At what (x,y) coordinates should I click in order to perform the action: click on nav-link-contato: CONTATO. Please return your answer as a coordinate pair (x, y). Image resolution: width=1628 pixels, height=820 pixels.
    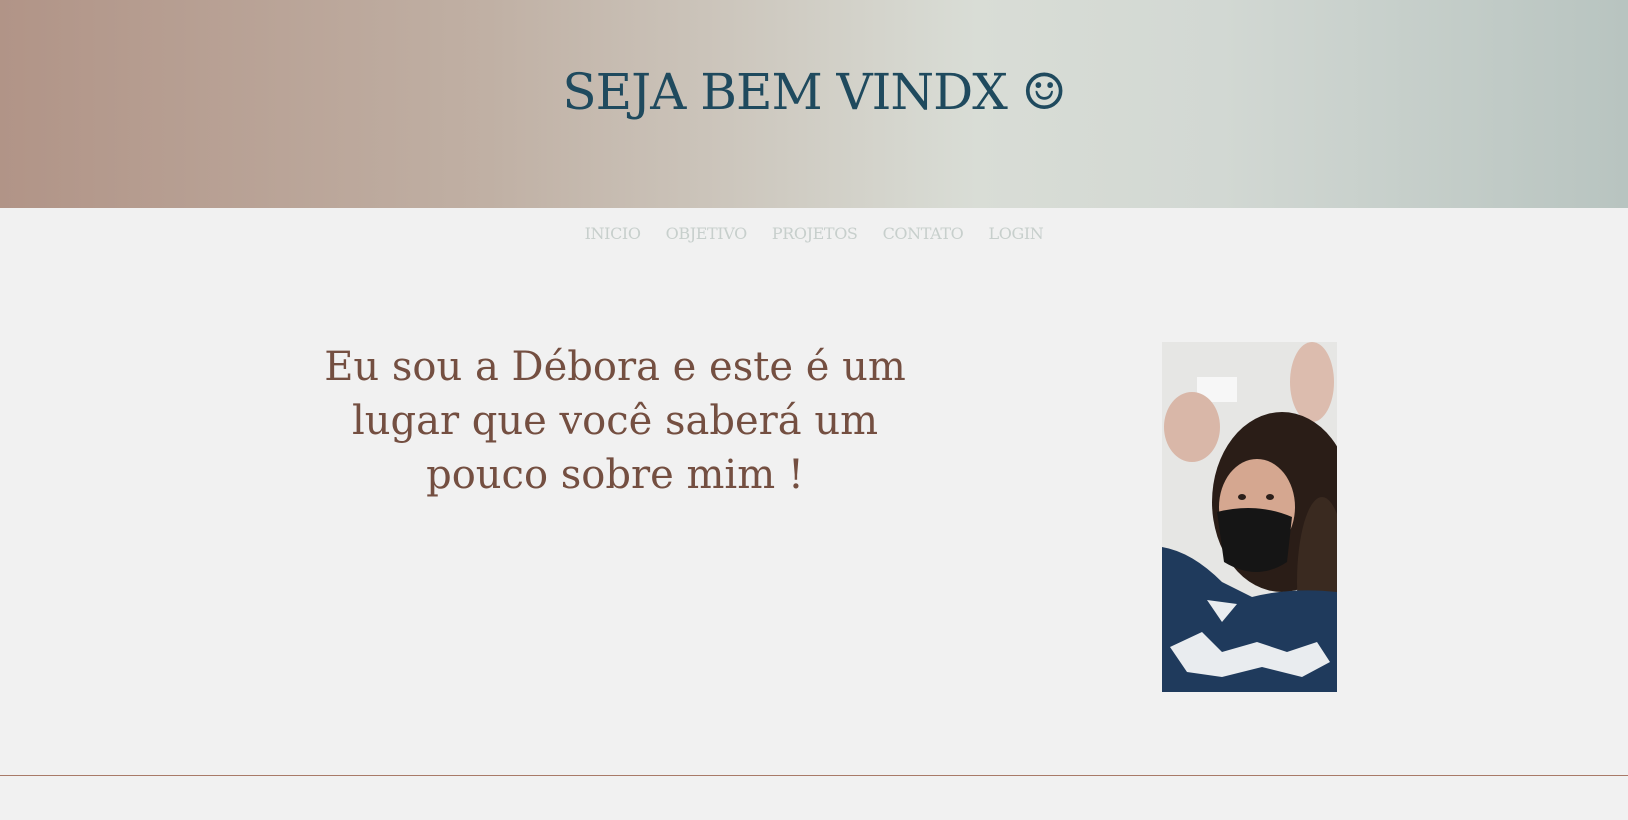
    Looking at the image, I should click on (923, 233).